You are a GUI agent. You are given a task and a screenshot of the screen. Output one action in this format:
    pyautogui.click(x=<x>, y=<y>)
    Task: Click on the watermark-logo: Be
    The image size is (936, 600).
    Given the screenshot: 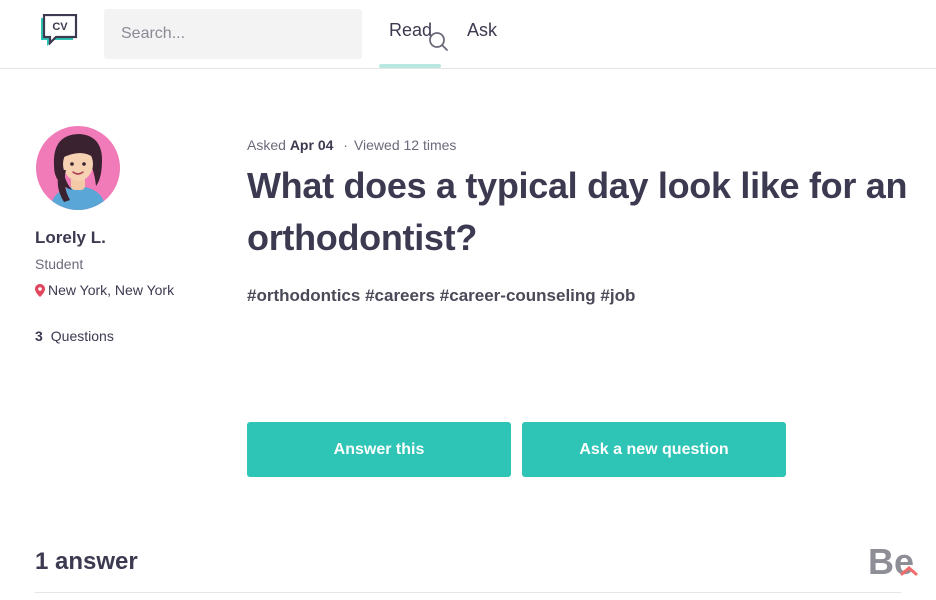 What is the action you would take?
    pyautogui.click(x=893, y=560)
    